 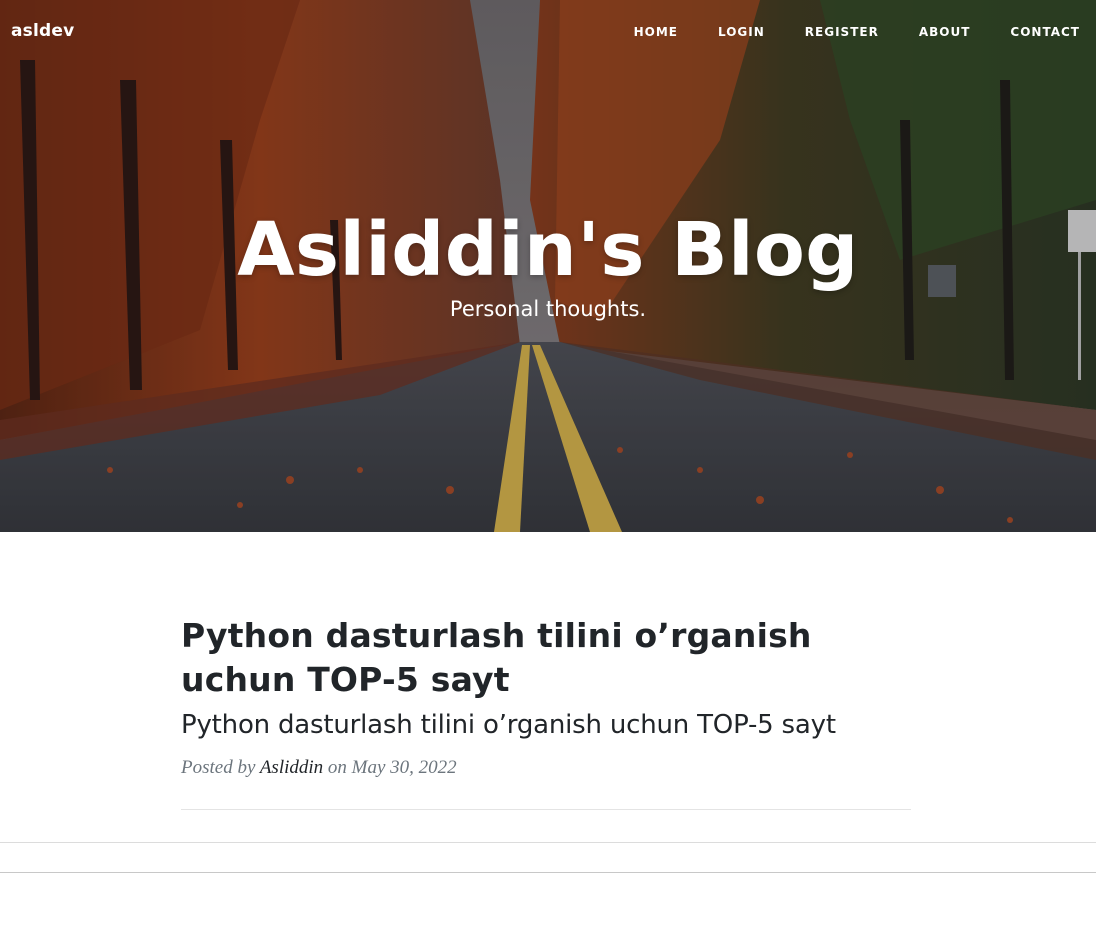 What do you see at coordinates (42, 31) in the screenshot?
I see `brand-link: asldev` at bounding box center [42, 31].